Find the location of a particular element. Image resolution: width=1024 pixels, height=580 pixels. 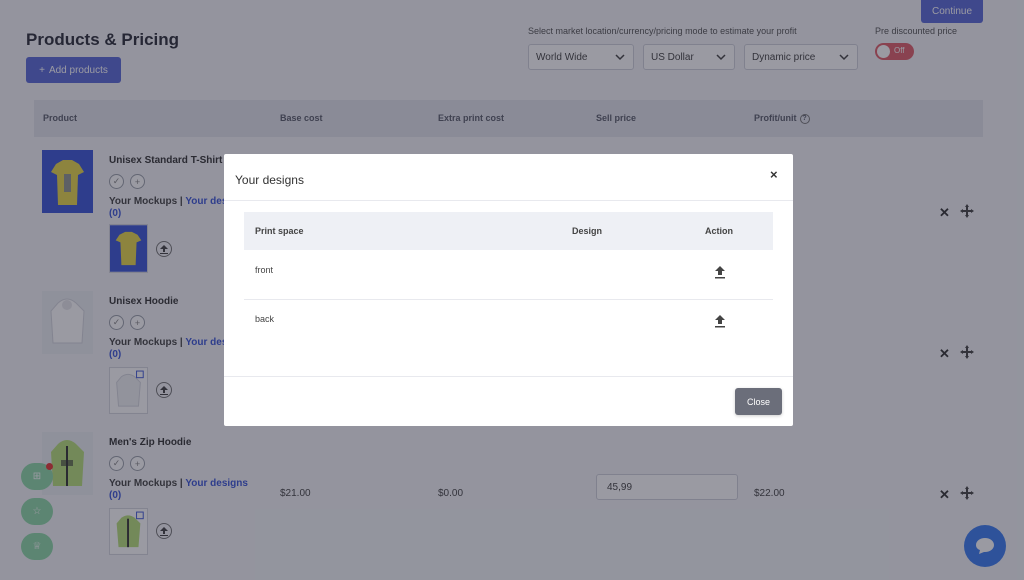

col-print-space: Print space is located at coordinates (279, 231).